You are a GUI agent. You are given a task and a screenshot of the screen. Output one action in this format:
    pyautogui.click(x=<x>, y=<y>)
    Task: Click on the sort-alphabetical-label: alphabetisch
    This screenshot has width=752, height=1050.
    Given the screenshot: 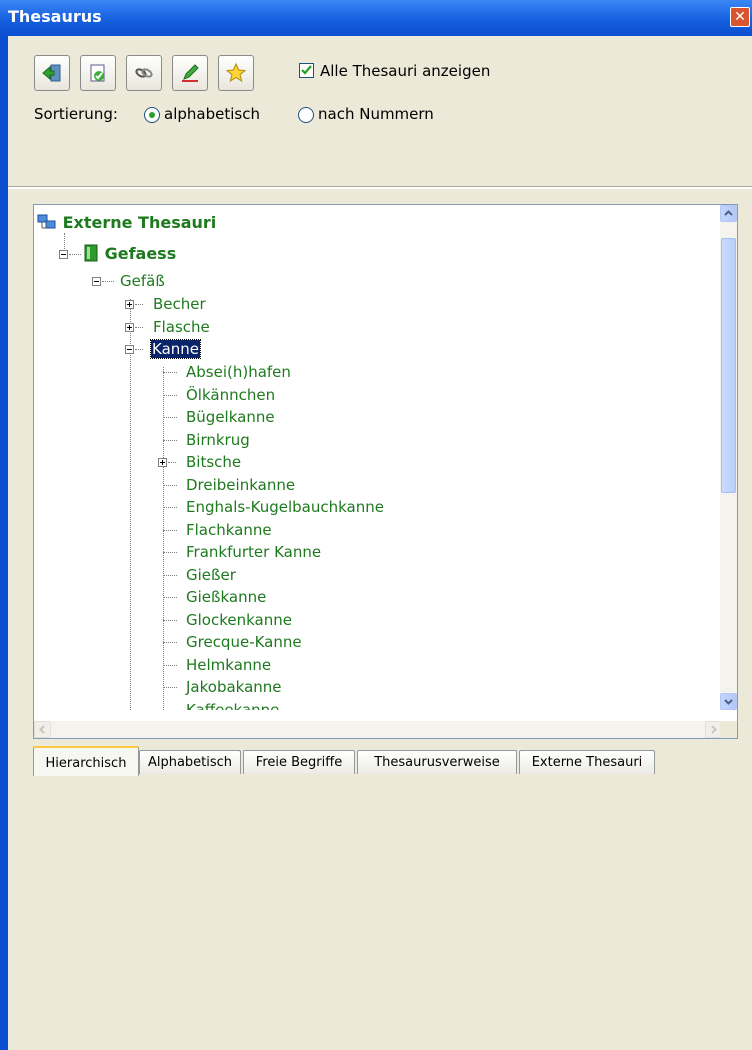 What is the action you would take?
    pyautogui.click(x=212, y=114)
    